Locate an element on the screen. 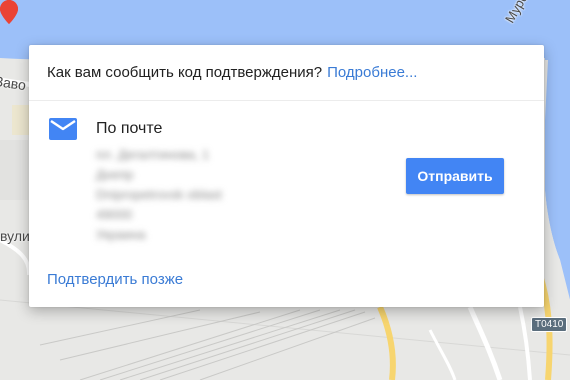  mail-icon is located at coordinates (63, 129).